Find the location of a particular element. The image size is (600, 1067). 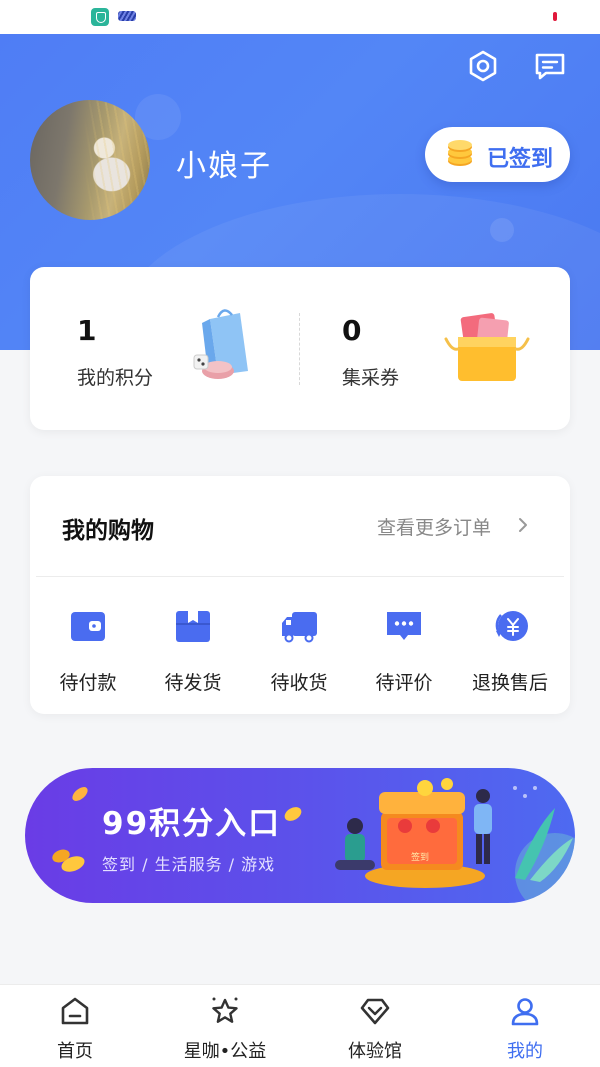

coupons-section: 0 集采券 is located at coordinates (435, 348).